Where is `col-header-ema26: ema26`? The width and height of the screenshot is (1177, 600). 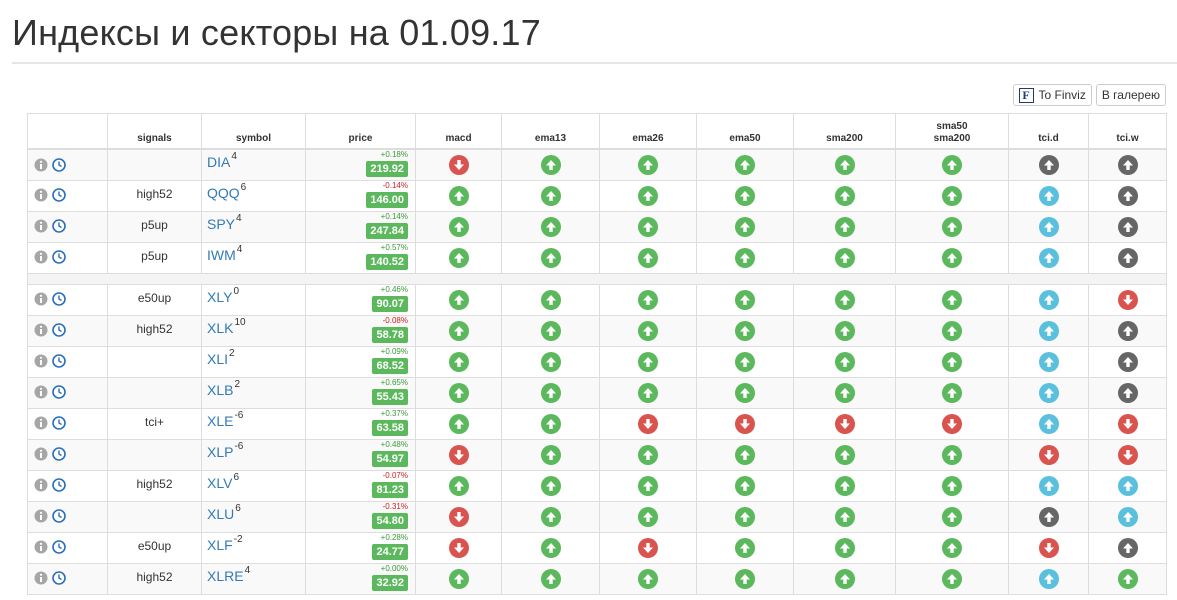 col-header-ema26: ema26 is located at coordinates (648, 131).